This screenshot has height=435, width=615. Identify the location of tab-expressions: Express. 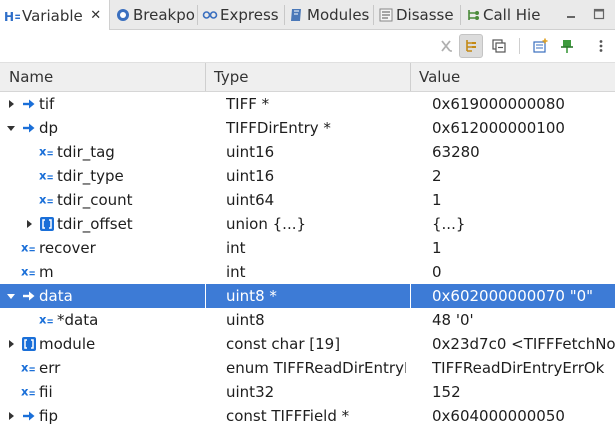
(242, 15).